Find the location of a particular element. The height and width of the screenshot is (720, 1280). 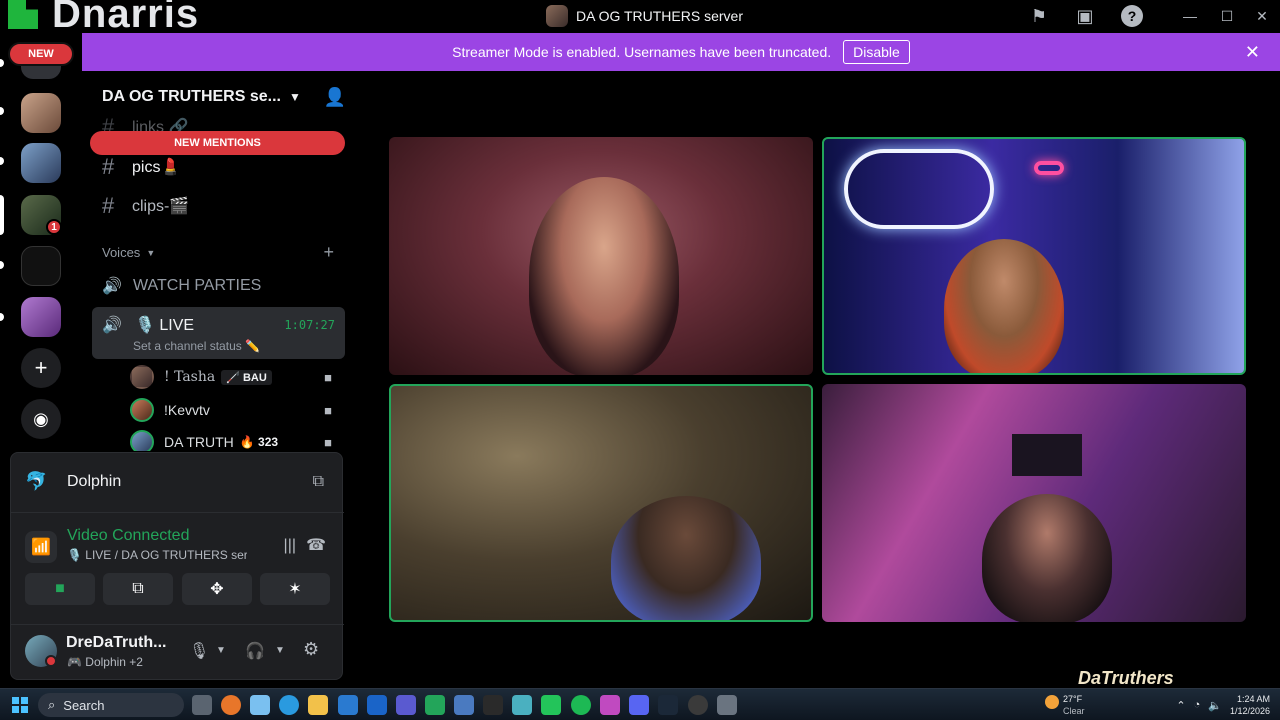

file-explorer-icon is located at coordinates (318, 705).